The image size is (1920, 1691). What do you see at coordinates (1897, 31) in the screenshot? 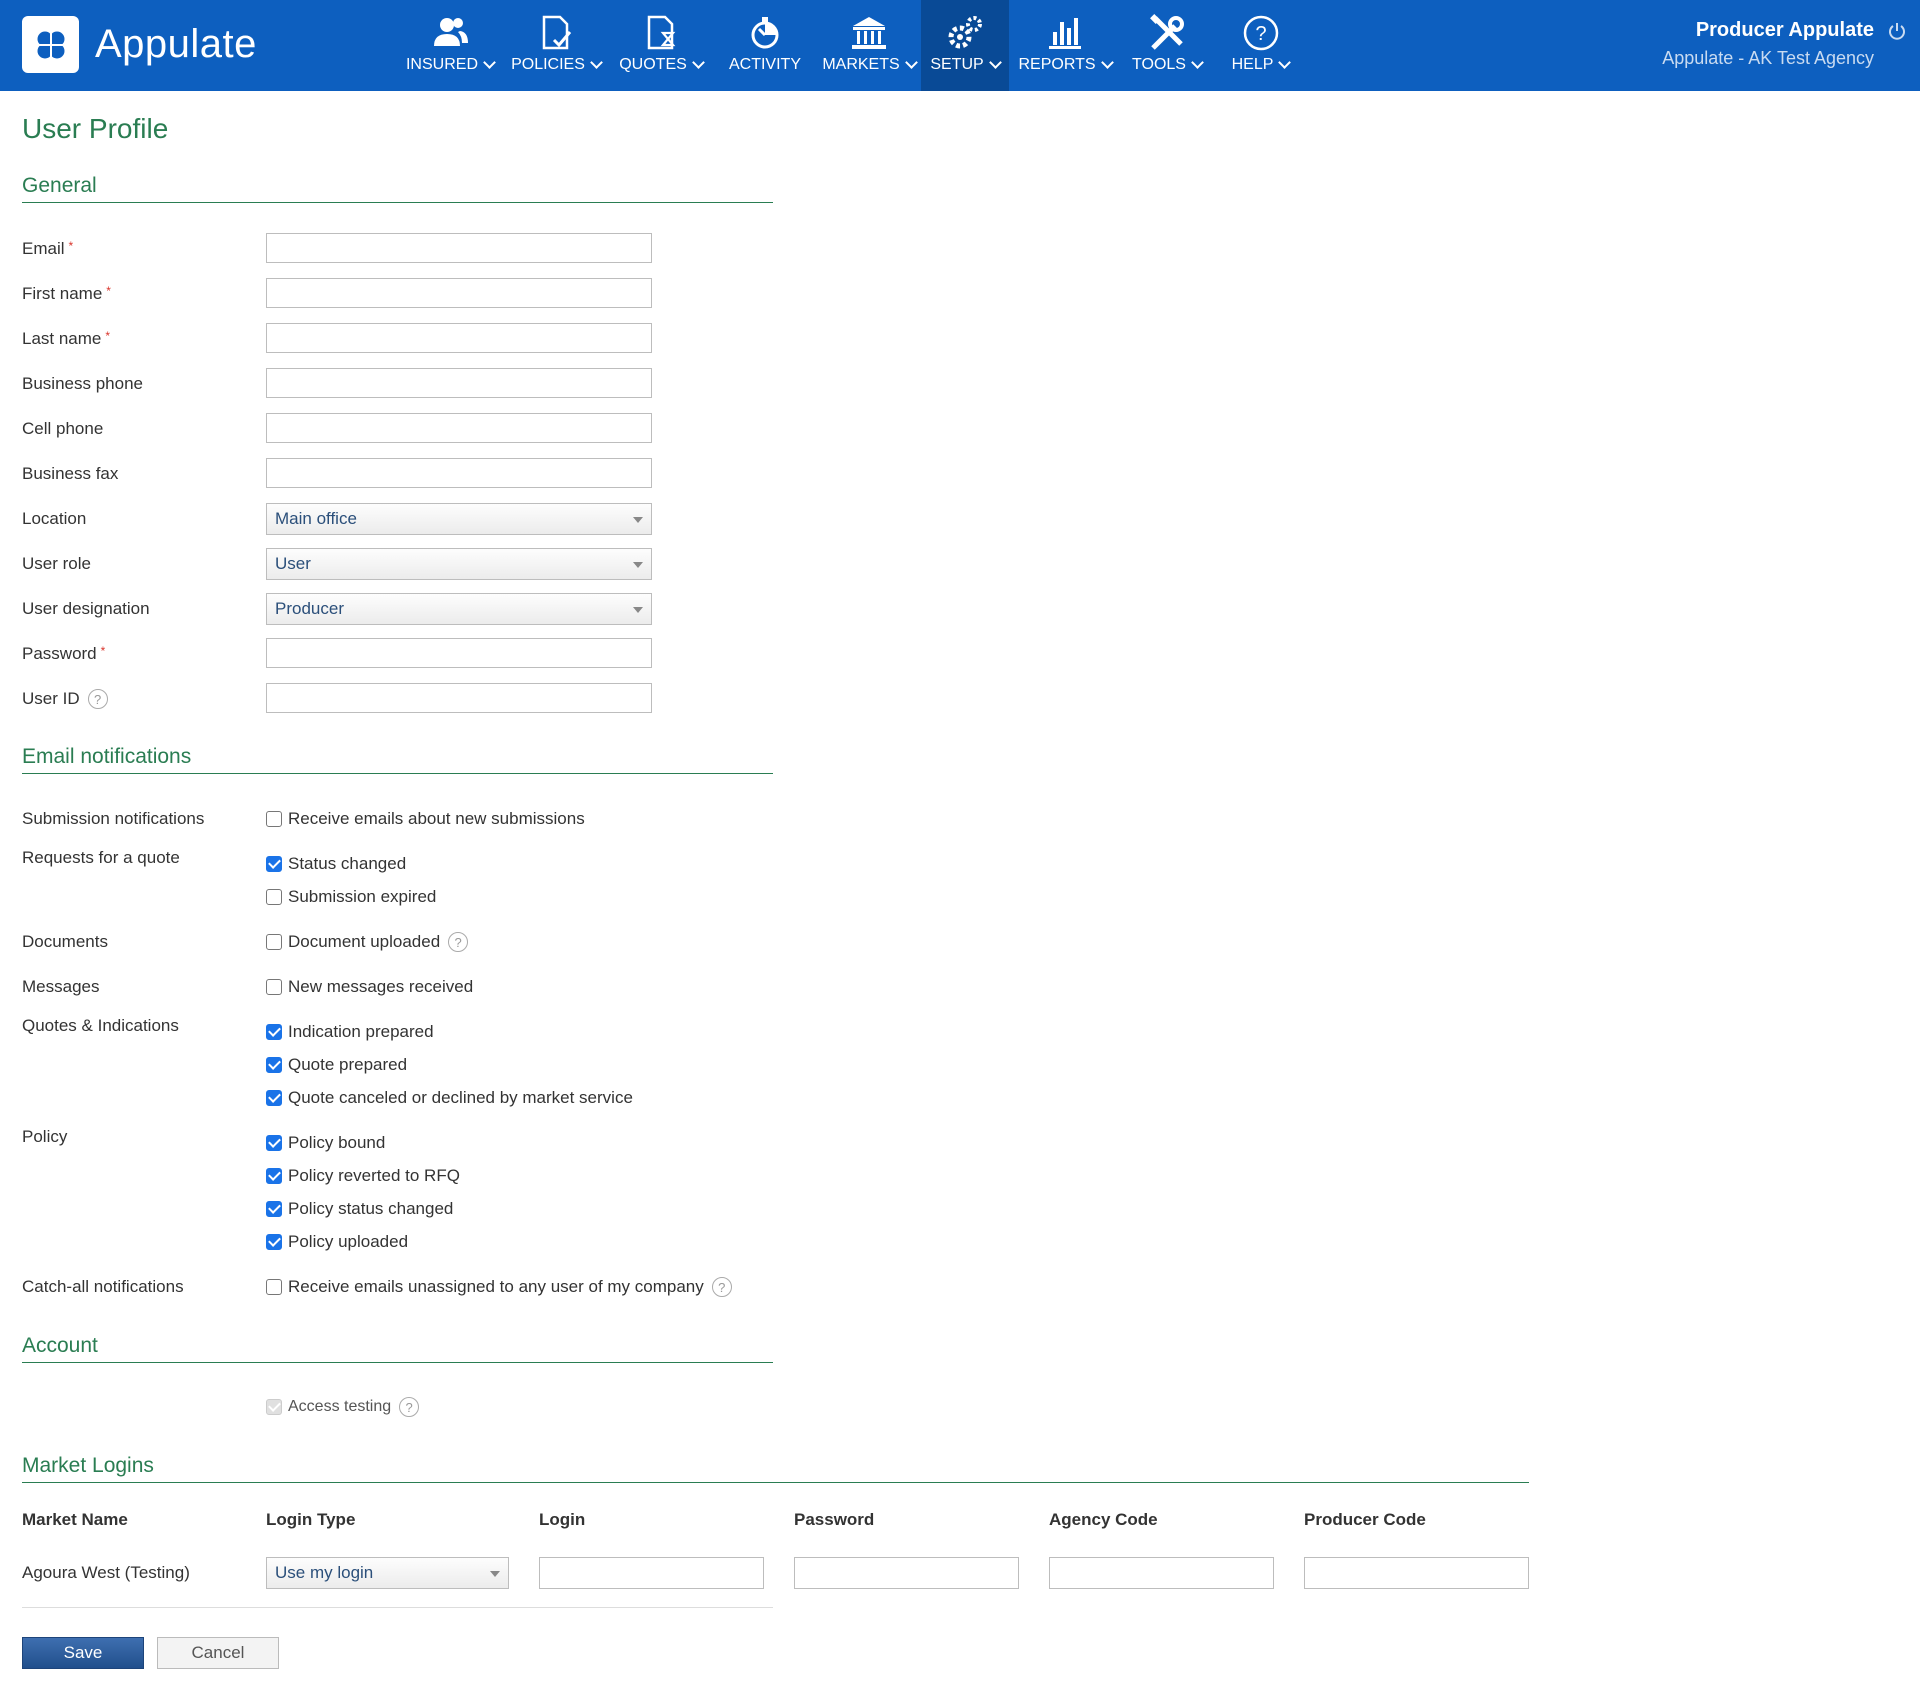
I see `power-icon` at bounding box center [1897, 31].